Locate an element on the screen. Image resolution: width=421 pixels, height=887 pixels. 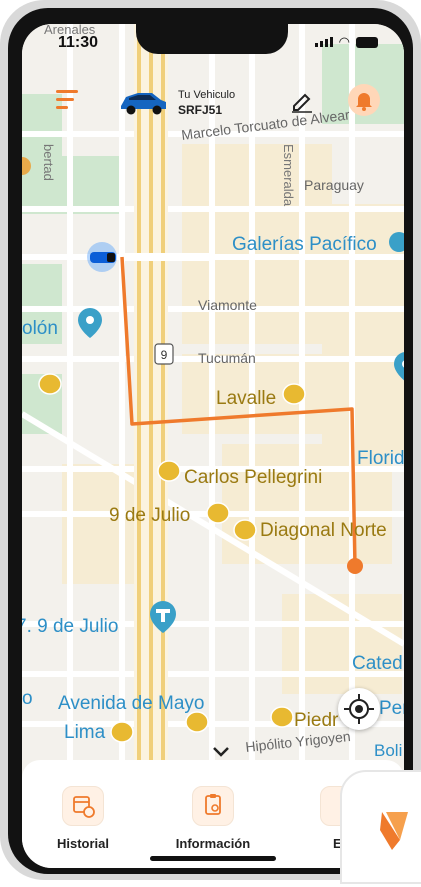
bell-icon is located at coordinates (364, 102).